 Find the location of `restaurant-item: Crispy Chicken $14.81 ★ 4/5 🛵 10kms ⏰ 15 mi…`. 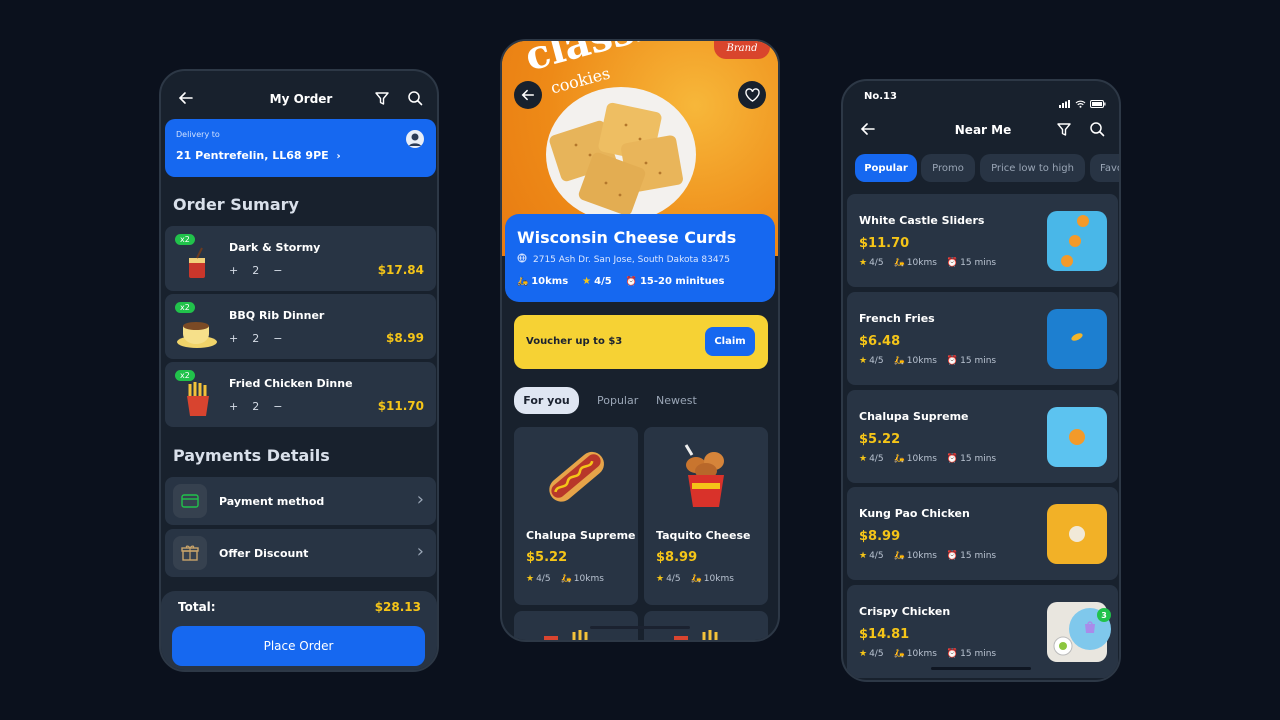

restaurant-item: Crispy Chicken $14.81 ★ 4/5 🛵 10kms ⏰ 15 mi… is located at coordinates (982, 631).